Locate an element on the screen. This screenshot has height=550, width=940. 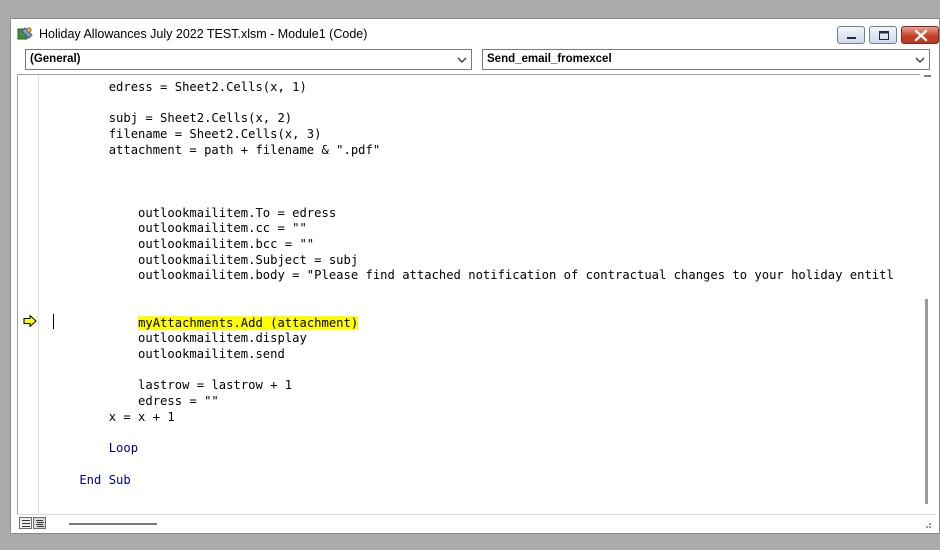
code-line: subj = Sheet2.Cells(x, 2) is located at coordinates (171, 118).